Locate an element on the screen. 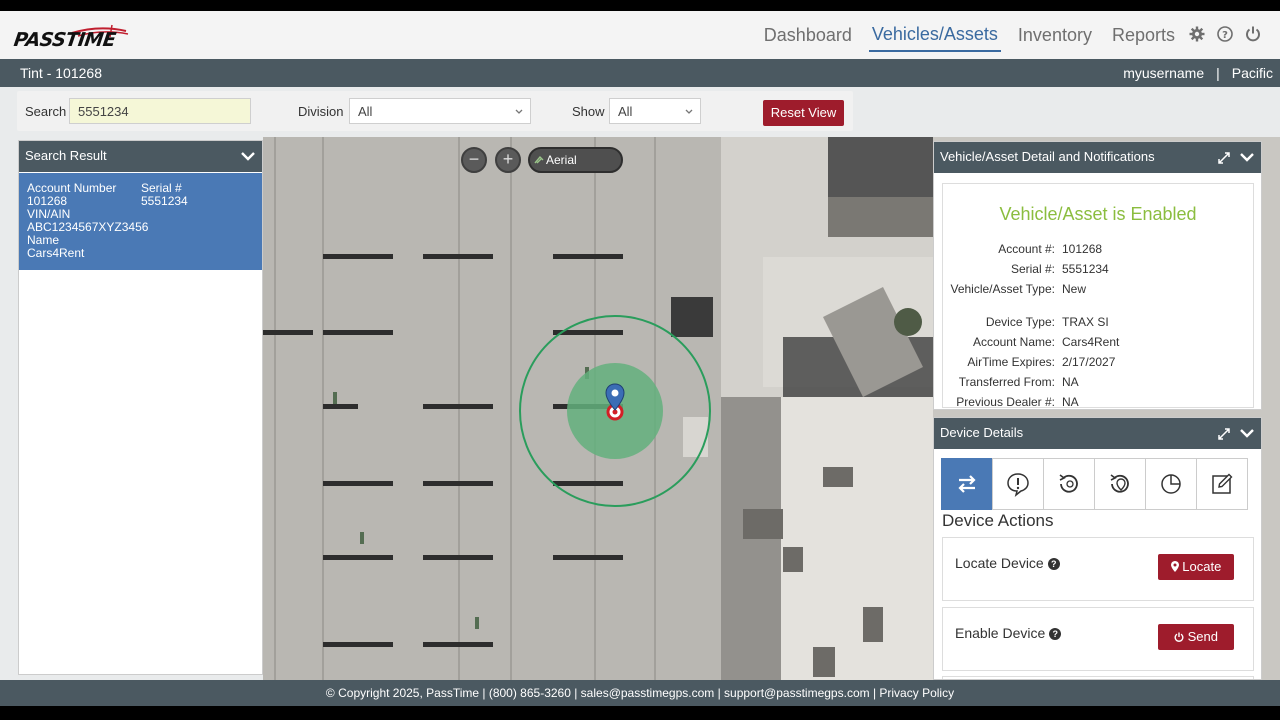 Image resolution: width=1280 pixels, height=720 pixels. field-label: Transferred From: is located at coordinates (1006, 382).